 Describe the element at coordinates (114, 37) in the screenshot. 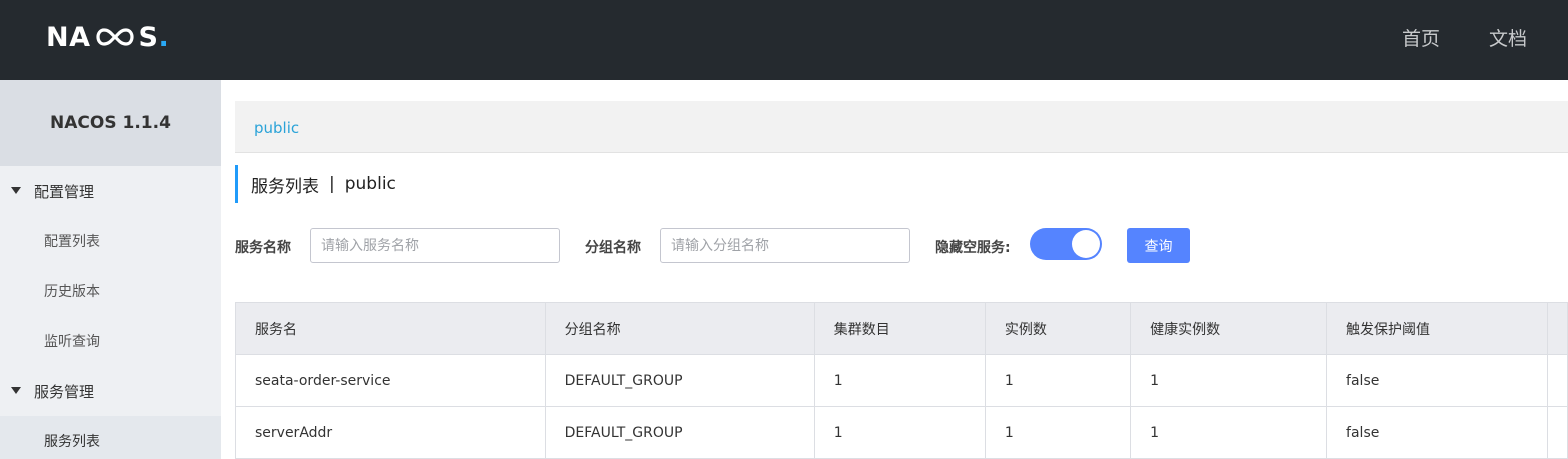

I see `infinity-logo-icon` at that location.